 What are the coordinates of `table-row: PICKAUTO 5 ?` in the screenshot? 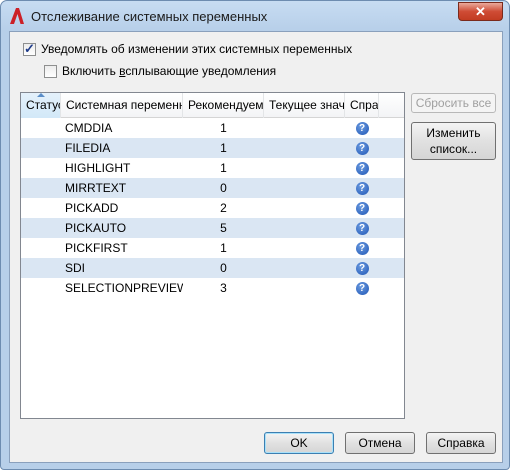 It's located at (212, 228).